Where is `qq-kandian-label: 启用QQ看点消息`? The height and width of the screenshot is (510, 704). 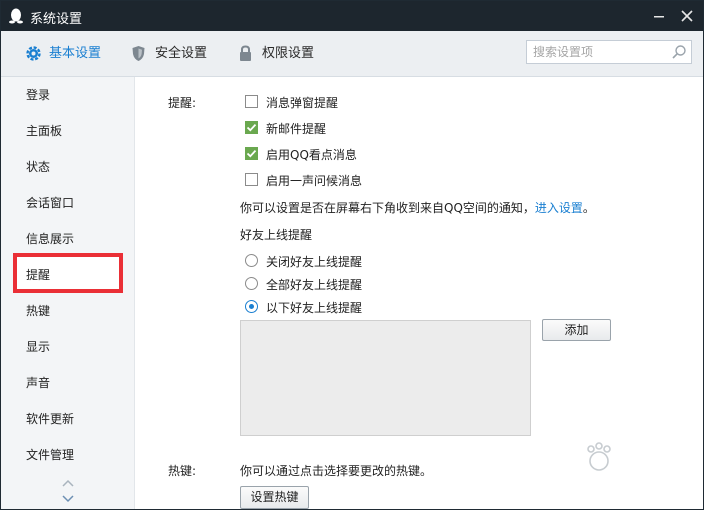
qq-kandian-label: 启用QQ看点消息 is located at coordinates (311, 155).